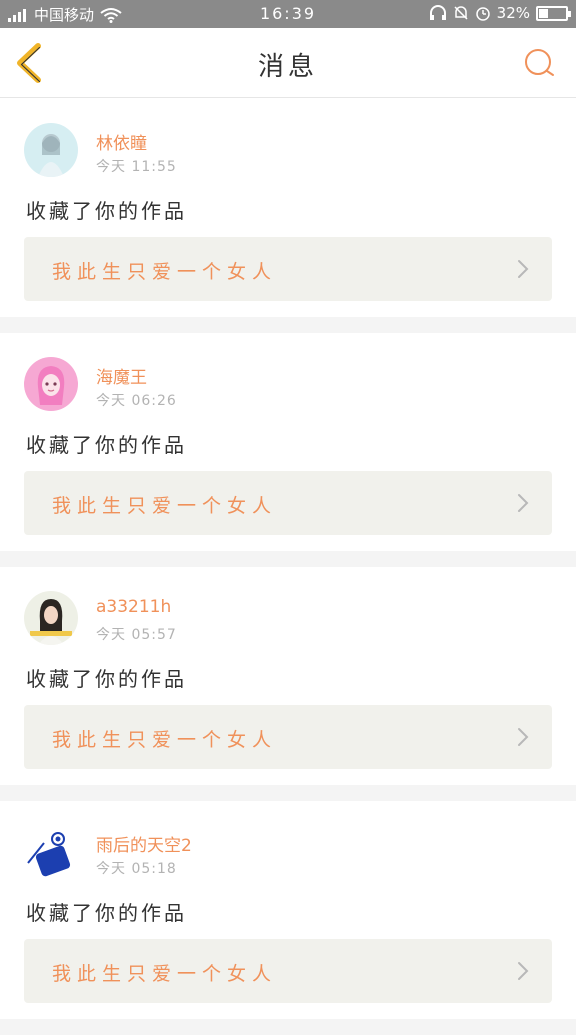 The height and width of the screenshot is (1035, 576). I want to click on battery-fill, so click(543, 13).